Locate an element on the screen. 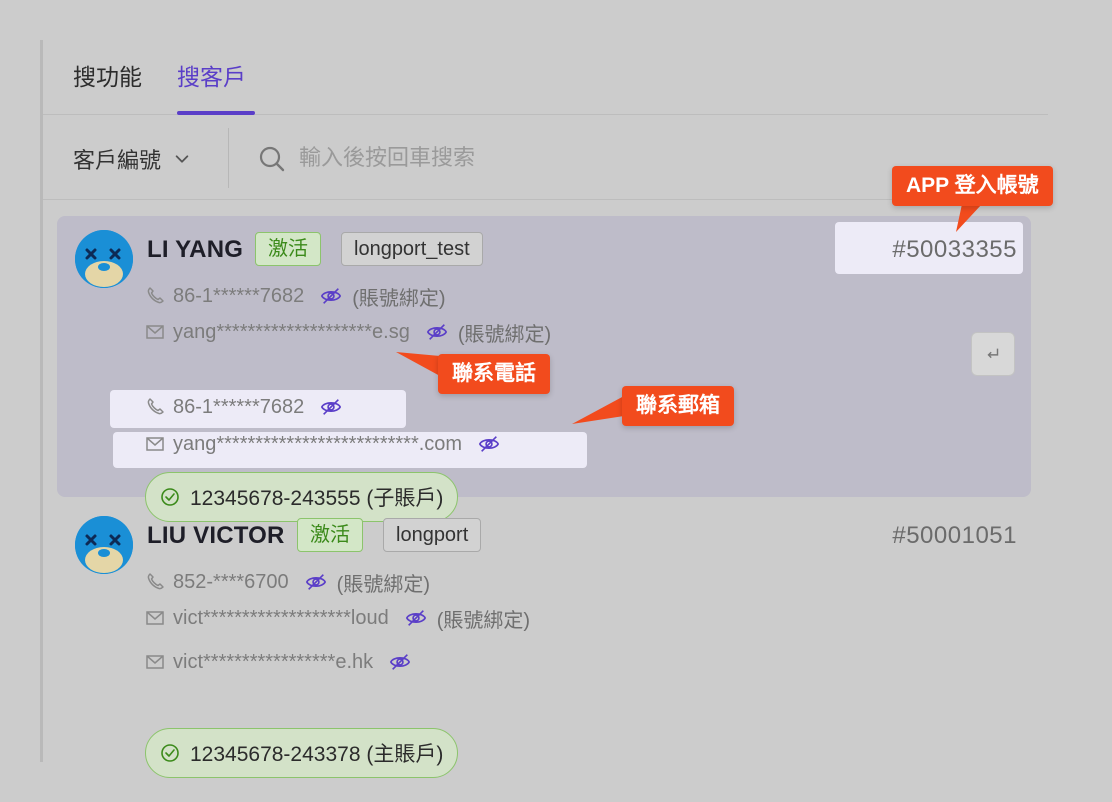 The width and height of the screenshot is (1112, 802). customer-id: #50033355 is located at coordinates (954, 249).